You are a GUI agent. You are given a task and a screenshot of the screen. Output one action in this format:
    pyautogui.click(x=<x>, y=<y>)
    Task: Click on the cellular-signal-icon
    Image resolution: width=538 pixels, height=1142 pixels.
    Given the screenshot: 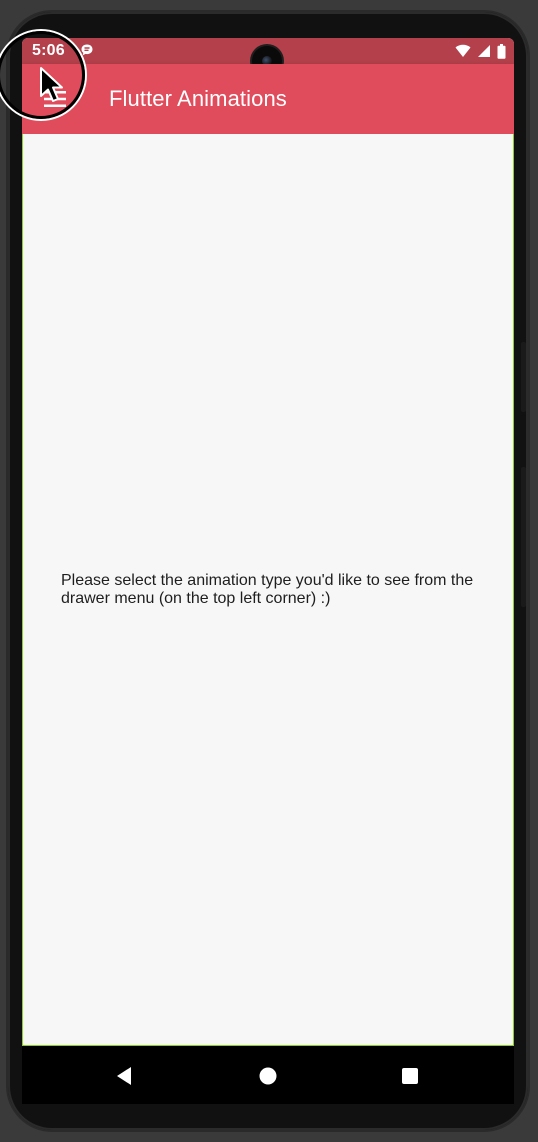 What is the action you would take?
    pyautogui.click(x=484, y=51)
    